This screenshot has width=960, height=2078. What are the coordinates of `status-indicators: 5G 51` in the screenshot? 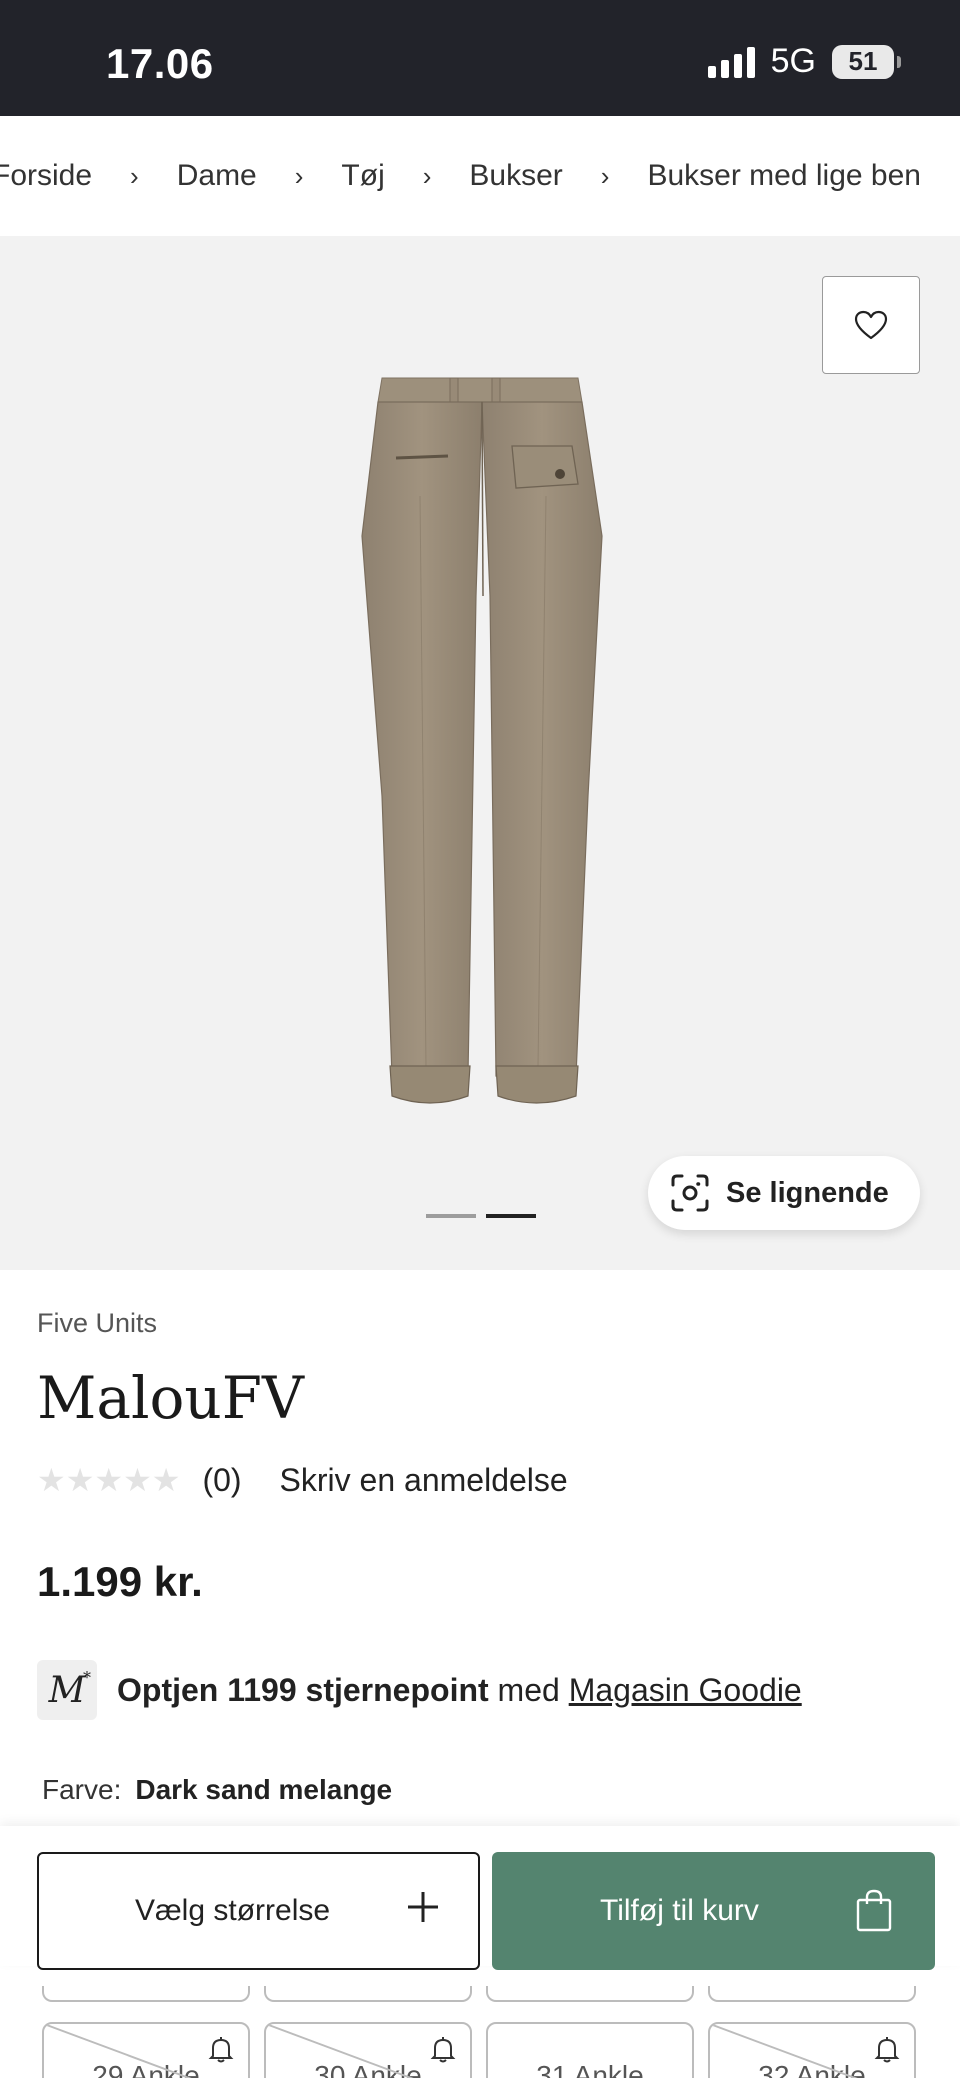 It's located at (804, 61).